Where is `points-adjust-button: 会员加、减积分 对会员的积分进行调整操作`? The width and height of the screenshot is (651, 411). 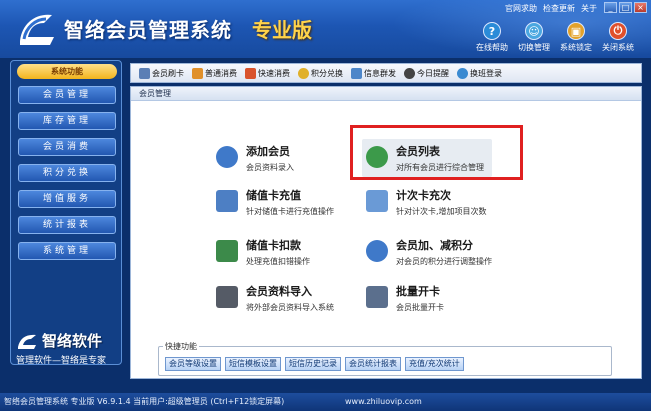 points-adjust-button: 会员加、减积分 对会员的积分进行调整操作 is located at coordinates (429, 252).